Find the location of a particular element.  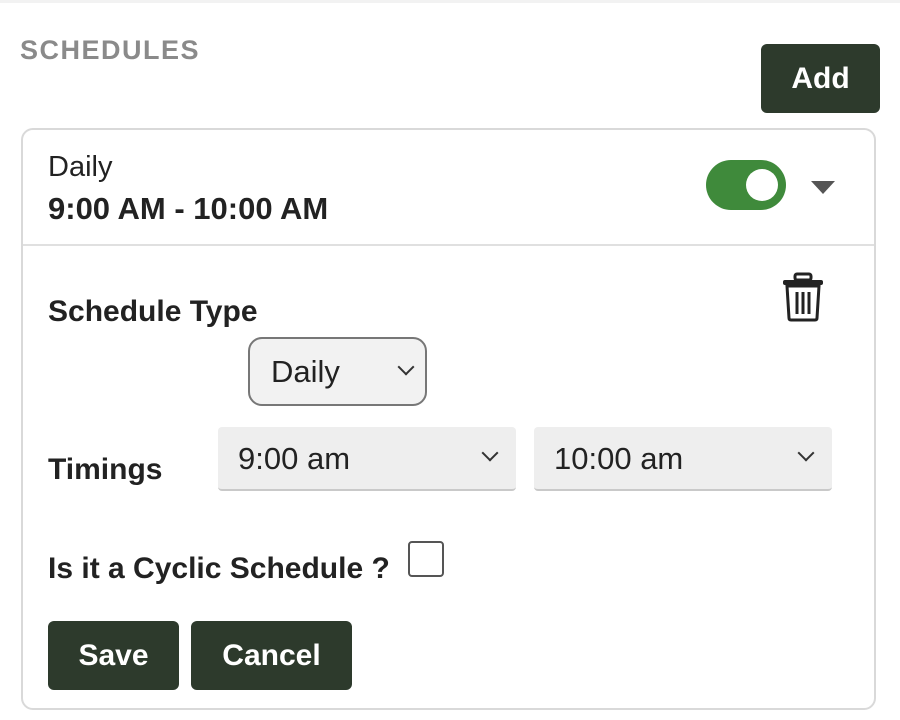

end-time-select: 10:00 am is located at coordinates (683, 459).